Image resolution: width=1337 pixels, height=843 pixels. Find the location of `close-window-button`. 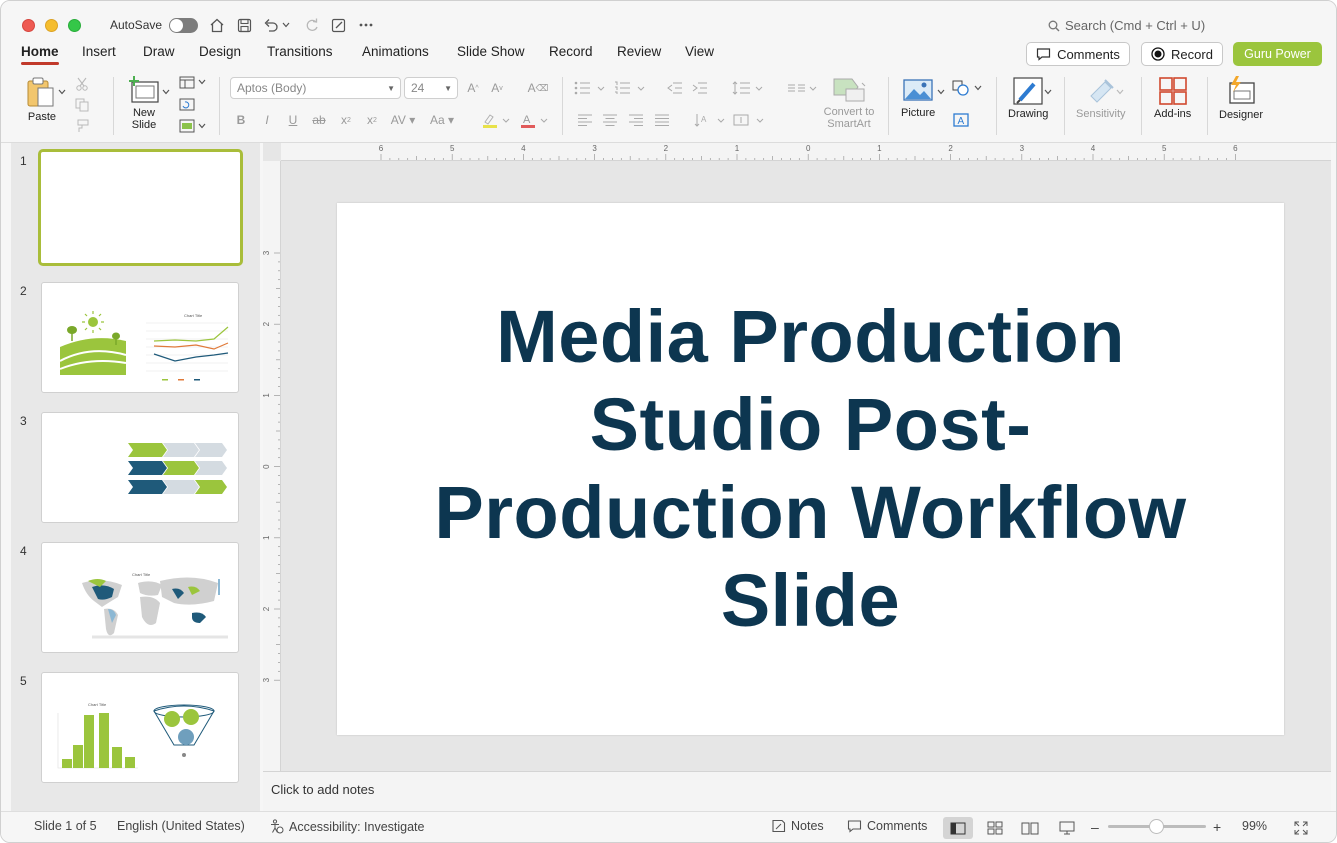

close-window-button is located at coordinates (28, 25).